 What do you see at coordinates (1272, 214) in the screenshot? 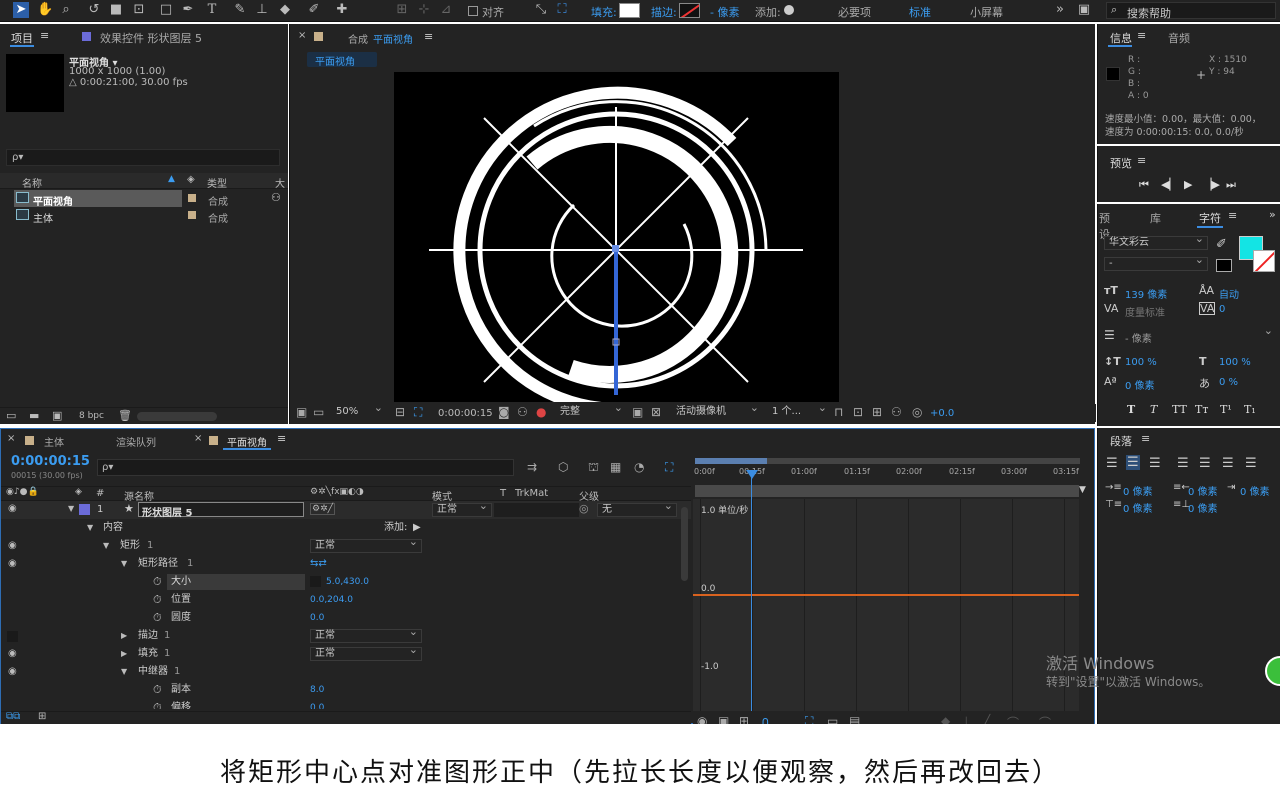
I see `panel-overflow-icon: »` at bounding box center [1272, 214].